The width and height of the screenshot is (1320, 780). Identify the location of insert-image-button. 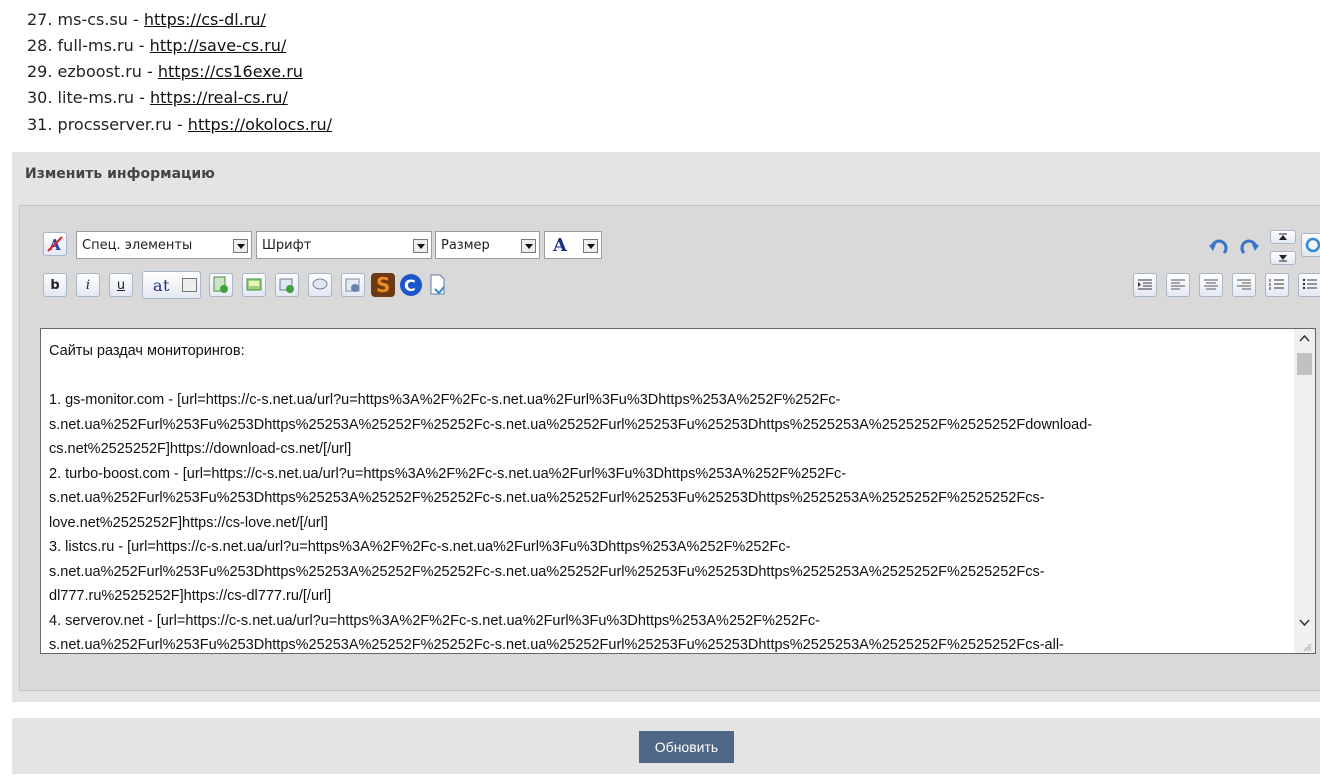
(254, 285).